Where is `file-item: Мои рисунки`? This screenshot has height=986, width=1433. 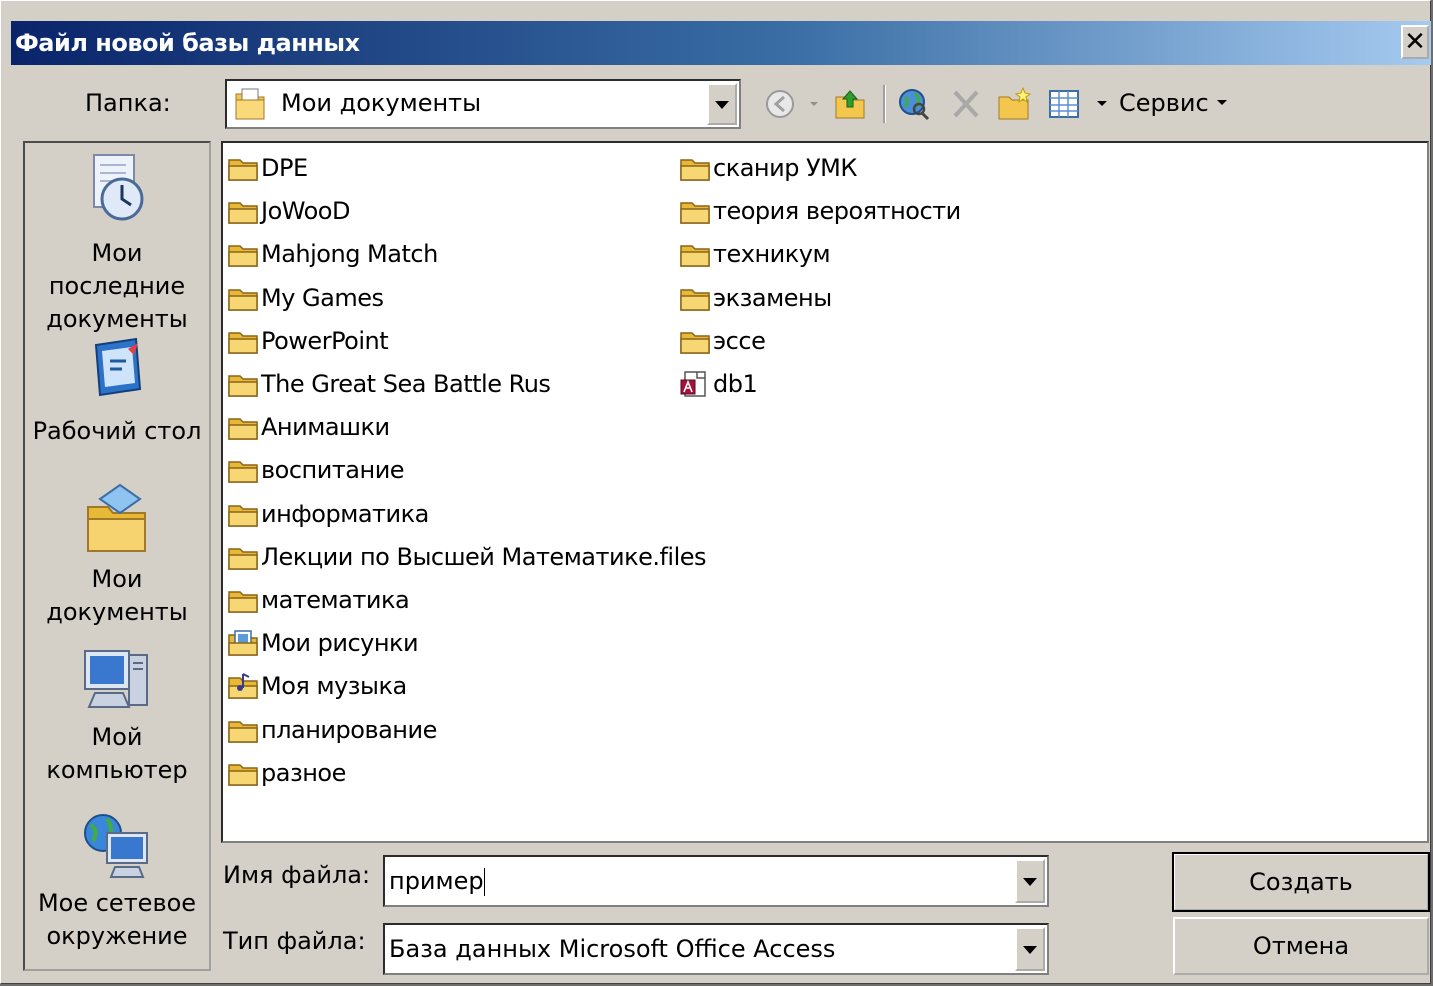
file-item: Мои рисунки is located at coordinates (323, 643).